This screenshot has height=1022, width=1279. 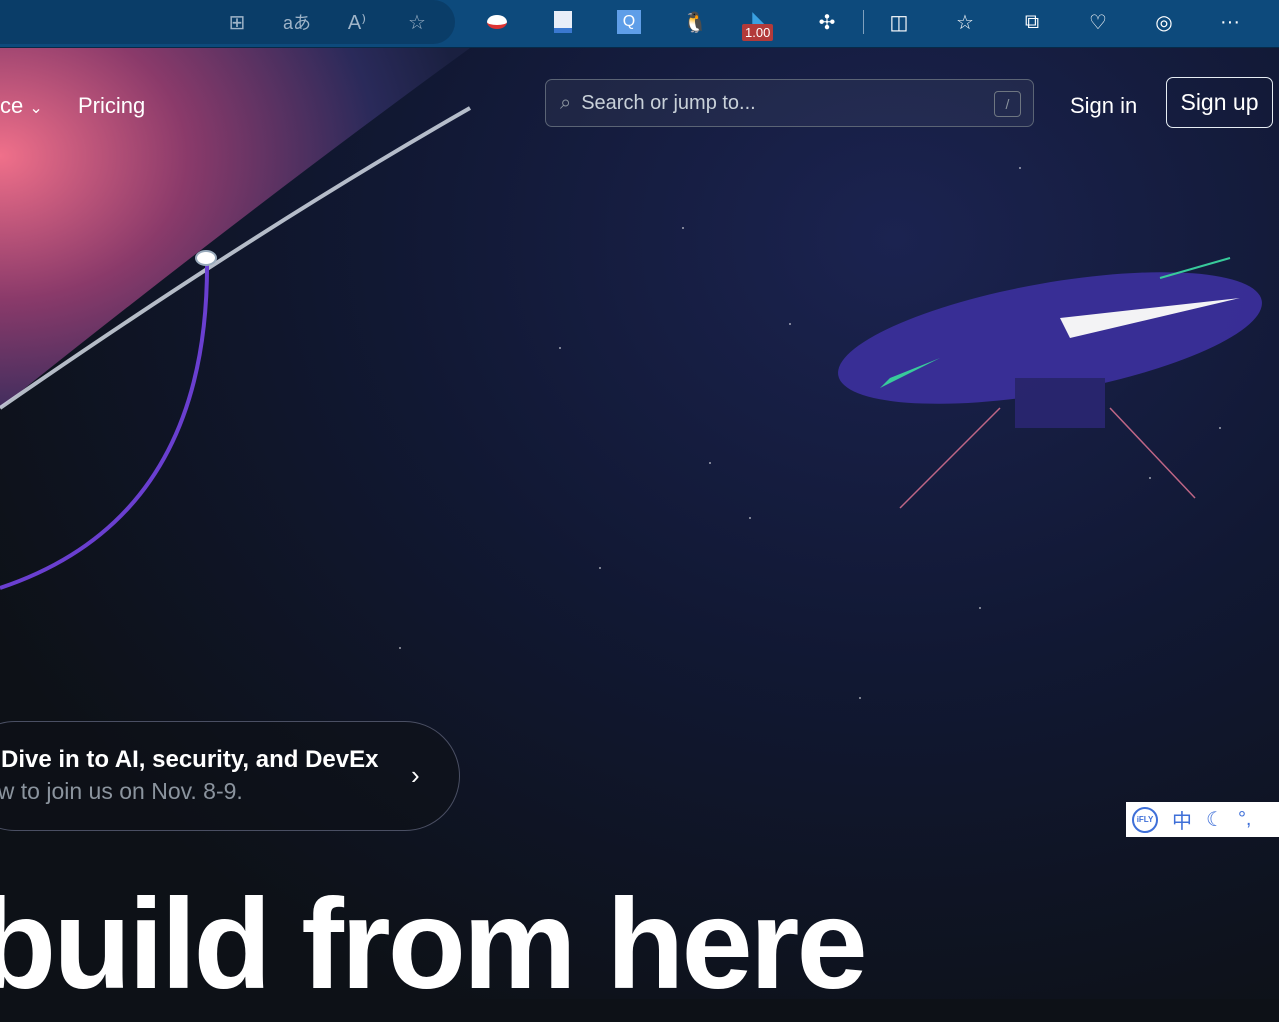 What do you see at coordinates (190, 759) in the screenshot?
I see `banner-title: Dive in to AI, security, and DevEx` at bounding box center [190, 759].